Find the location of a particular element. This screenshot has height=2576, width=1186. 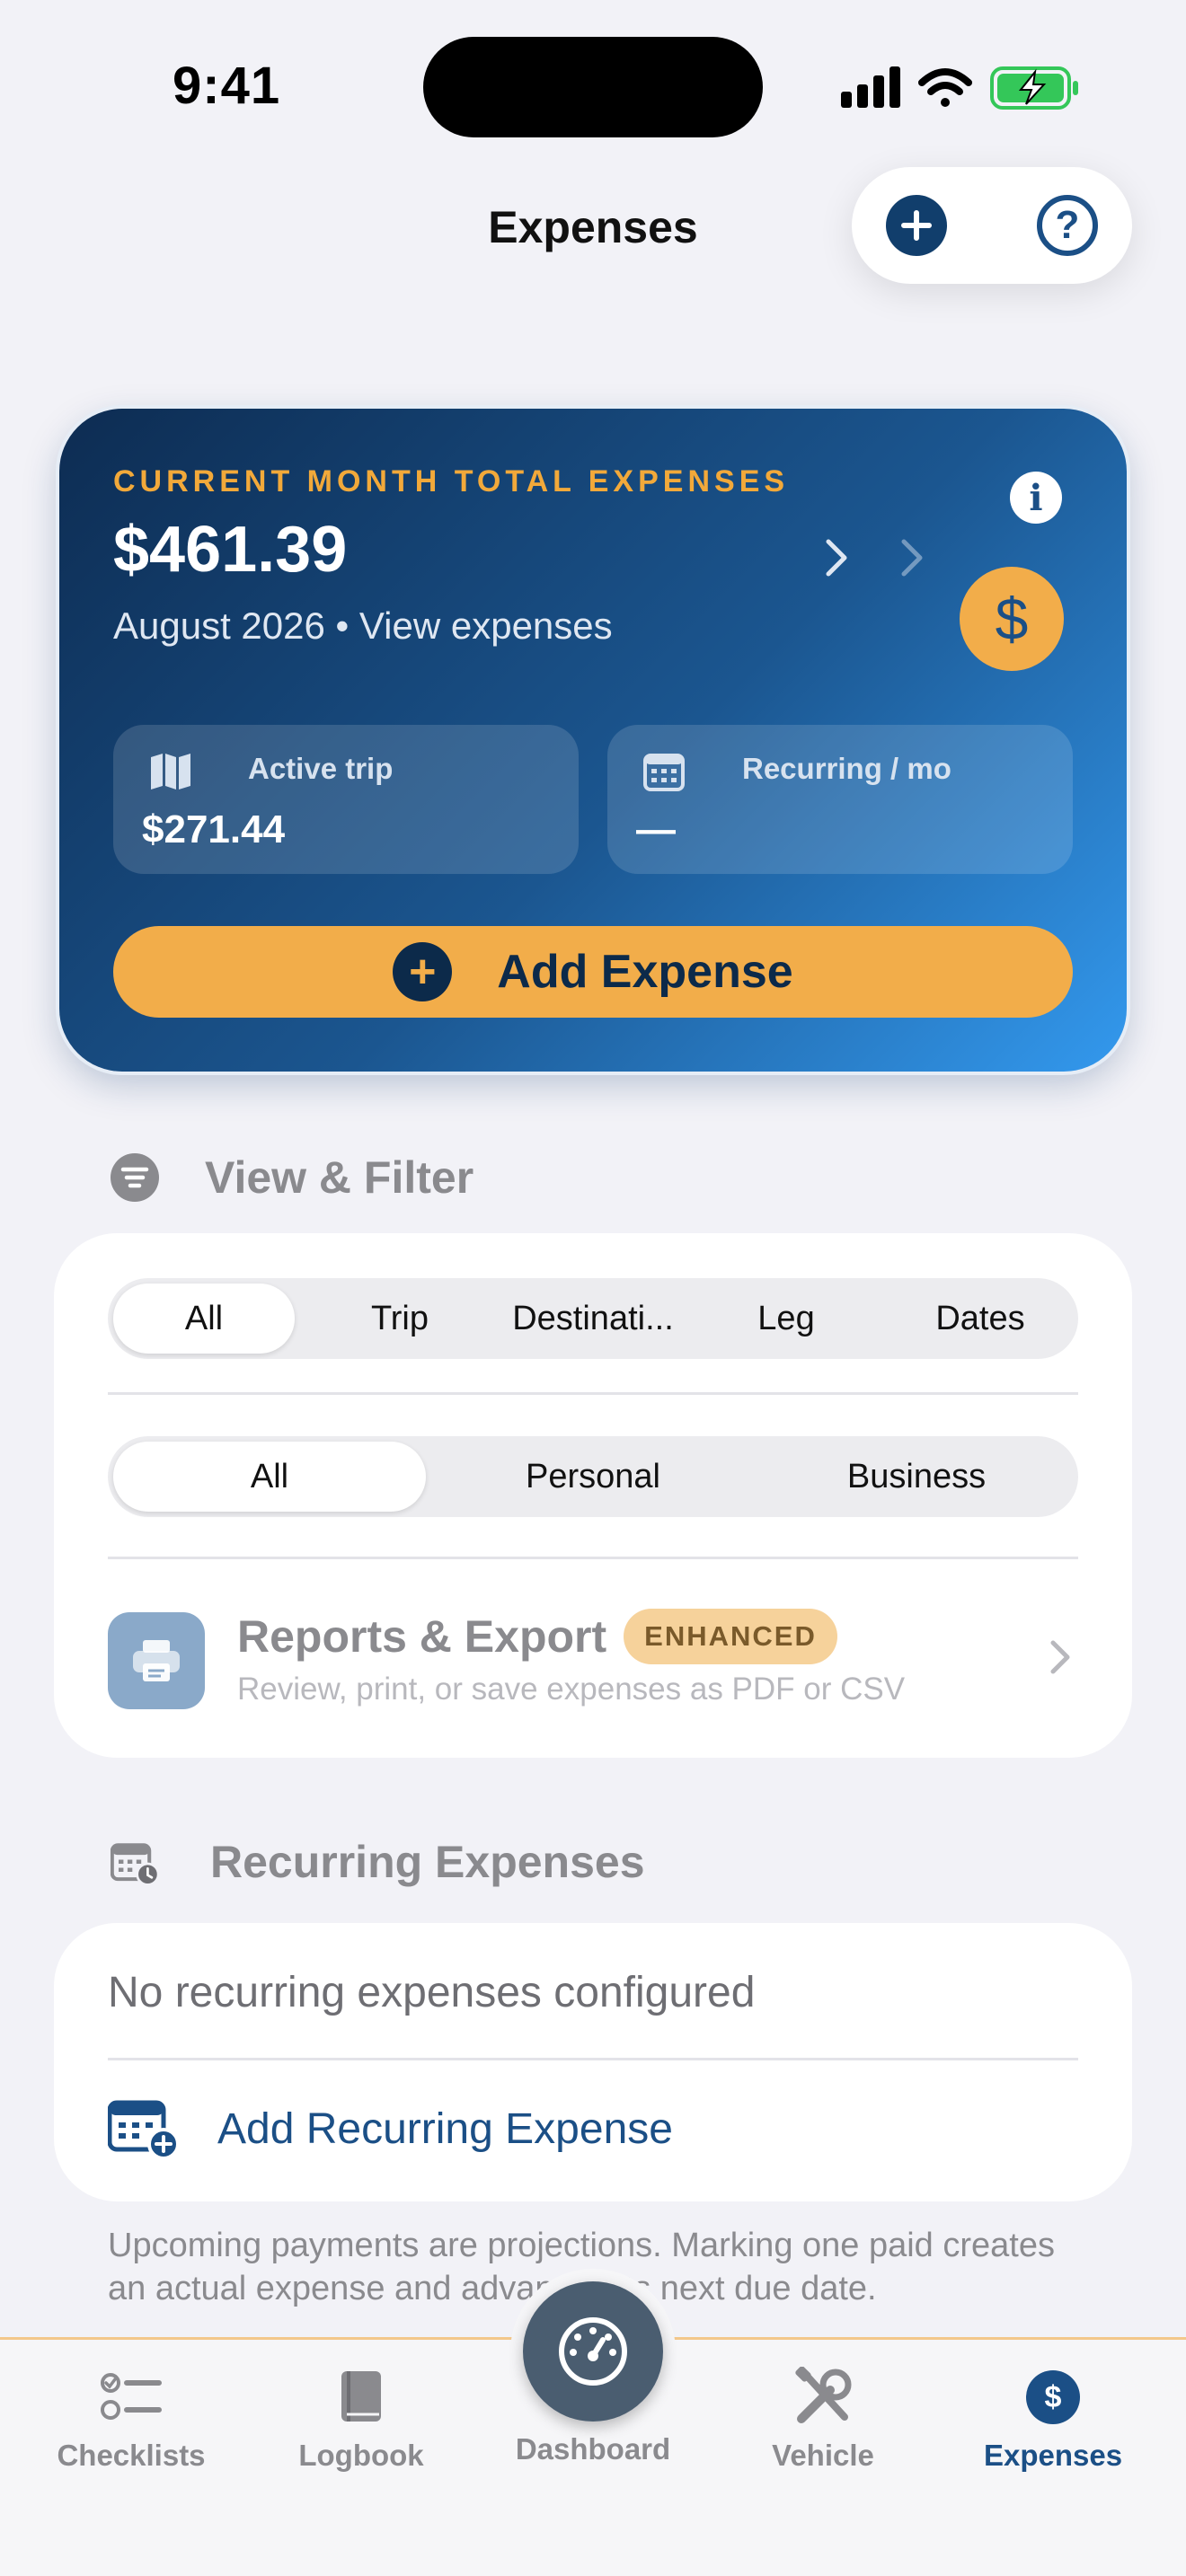

hero-label: CURRENT MONTH TOTAL EXPENSES is located at coordinates (451, 481).